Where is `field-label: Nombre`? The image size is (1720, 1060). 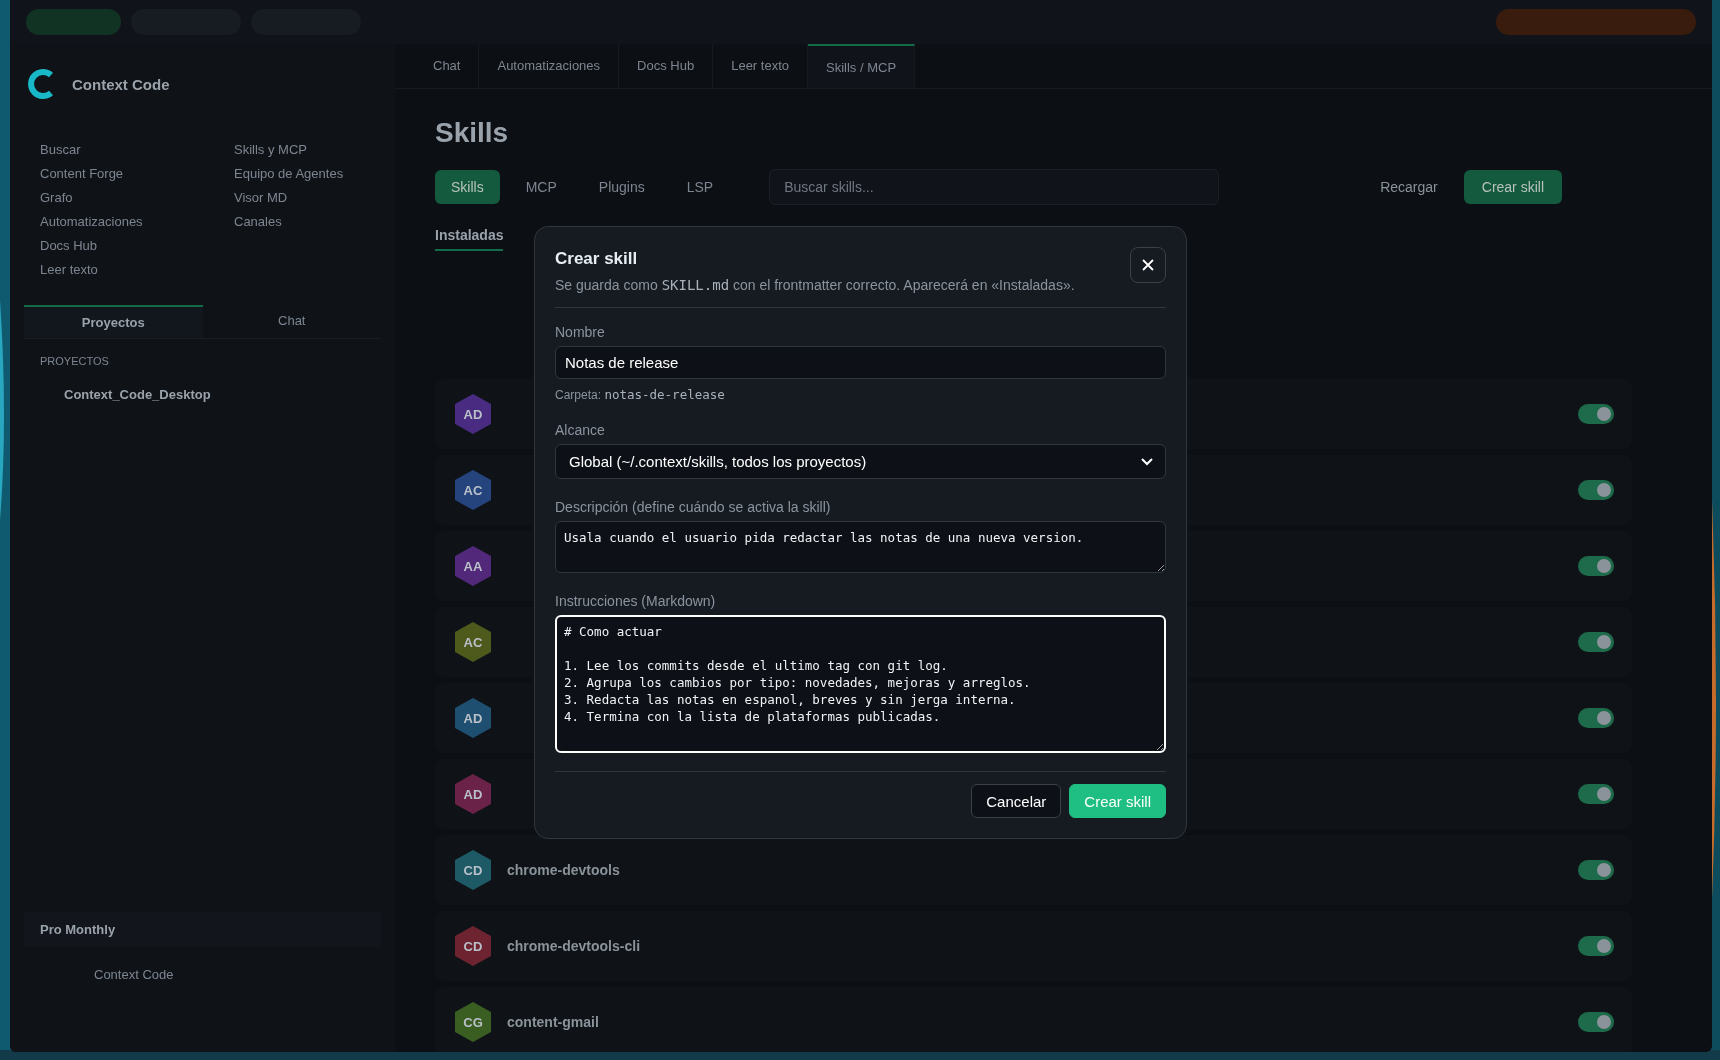 field-label: Nombre is located at coordinates (580, 332).